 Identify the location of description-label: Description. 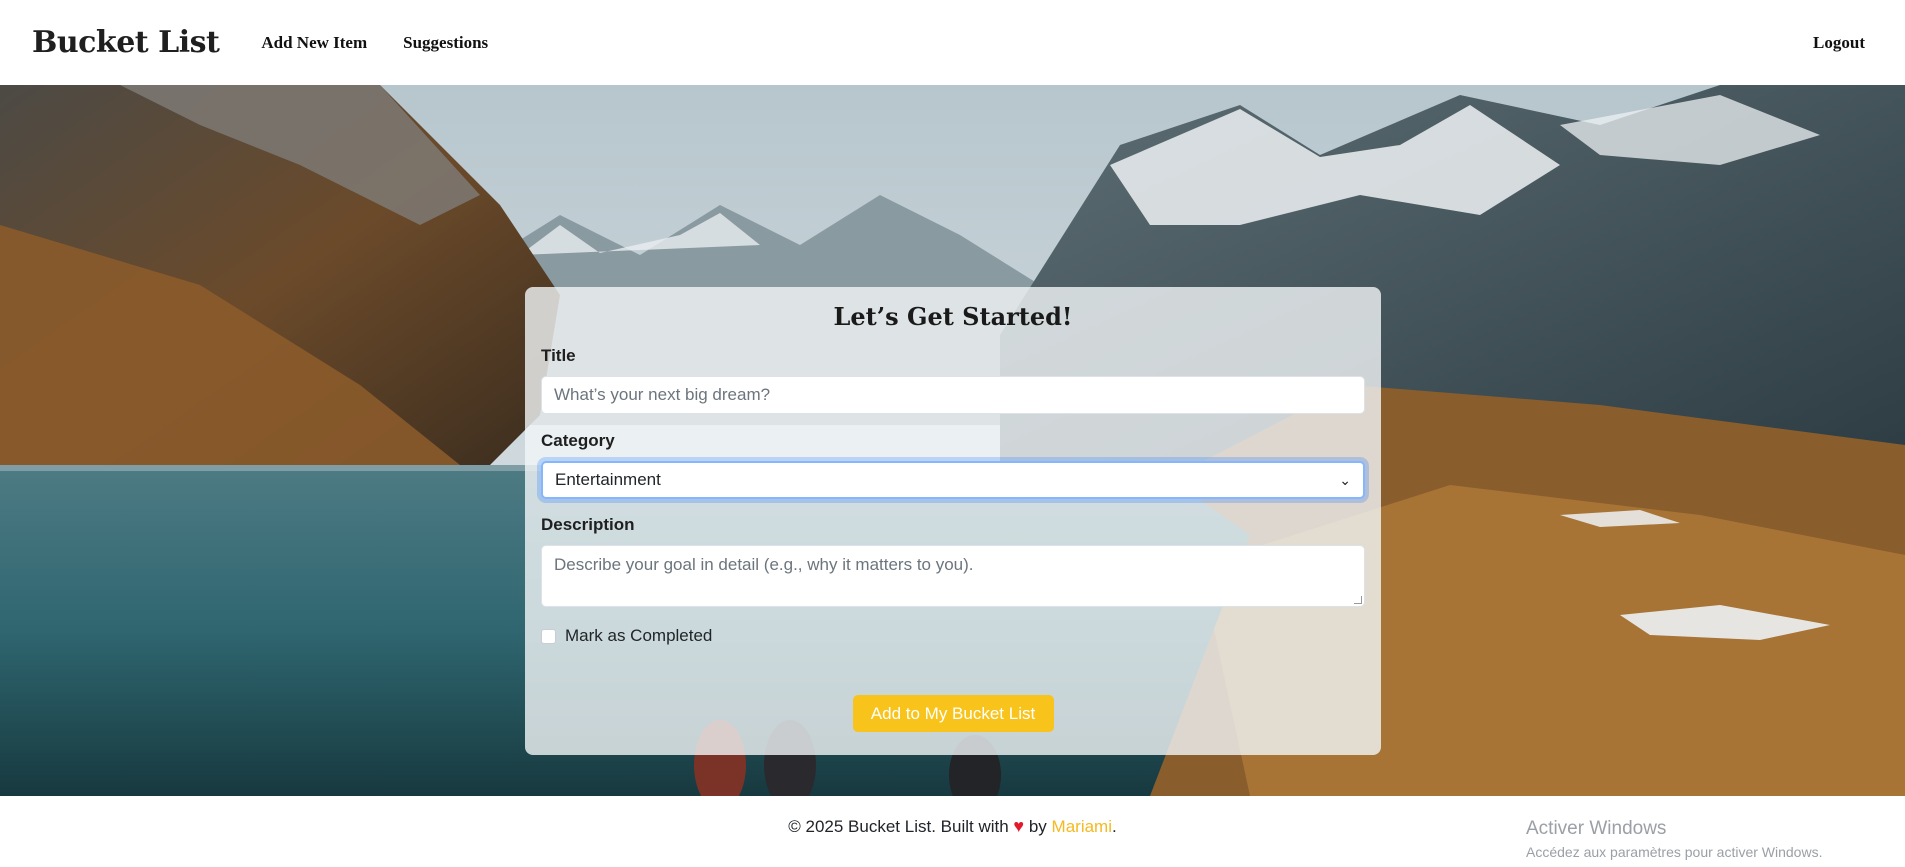
(588, 524).